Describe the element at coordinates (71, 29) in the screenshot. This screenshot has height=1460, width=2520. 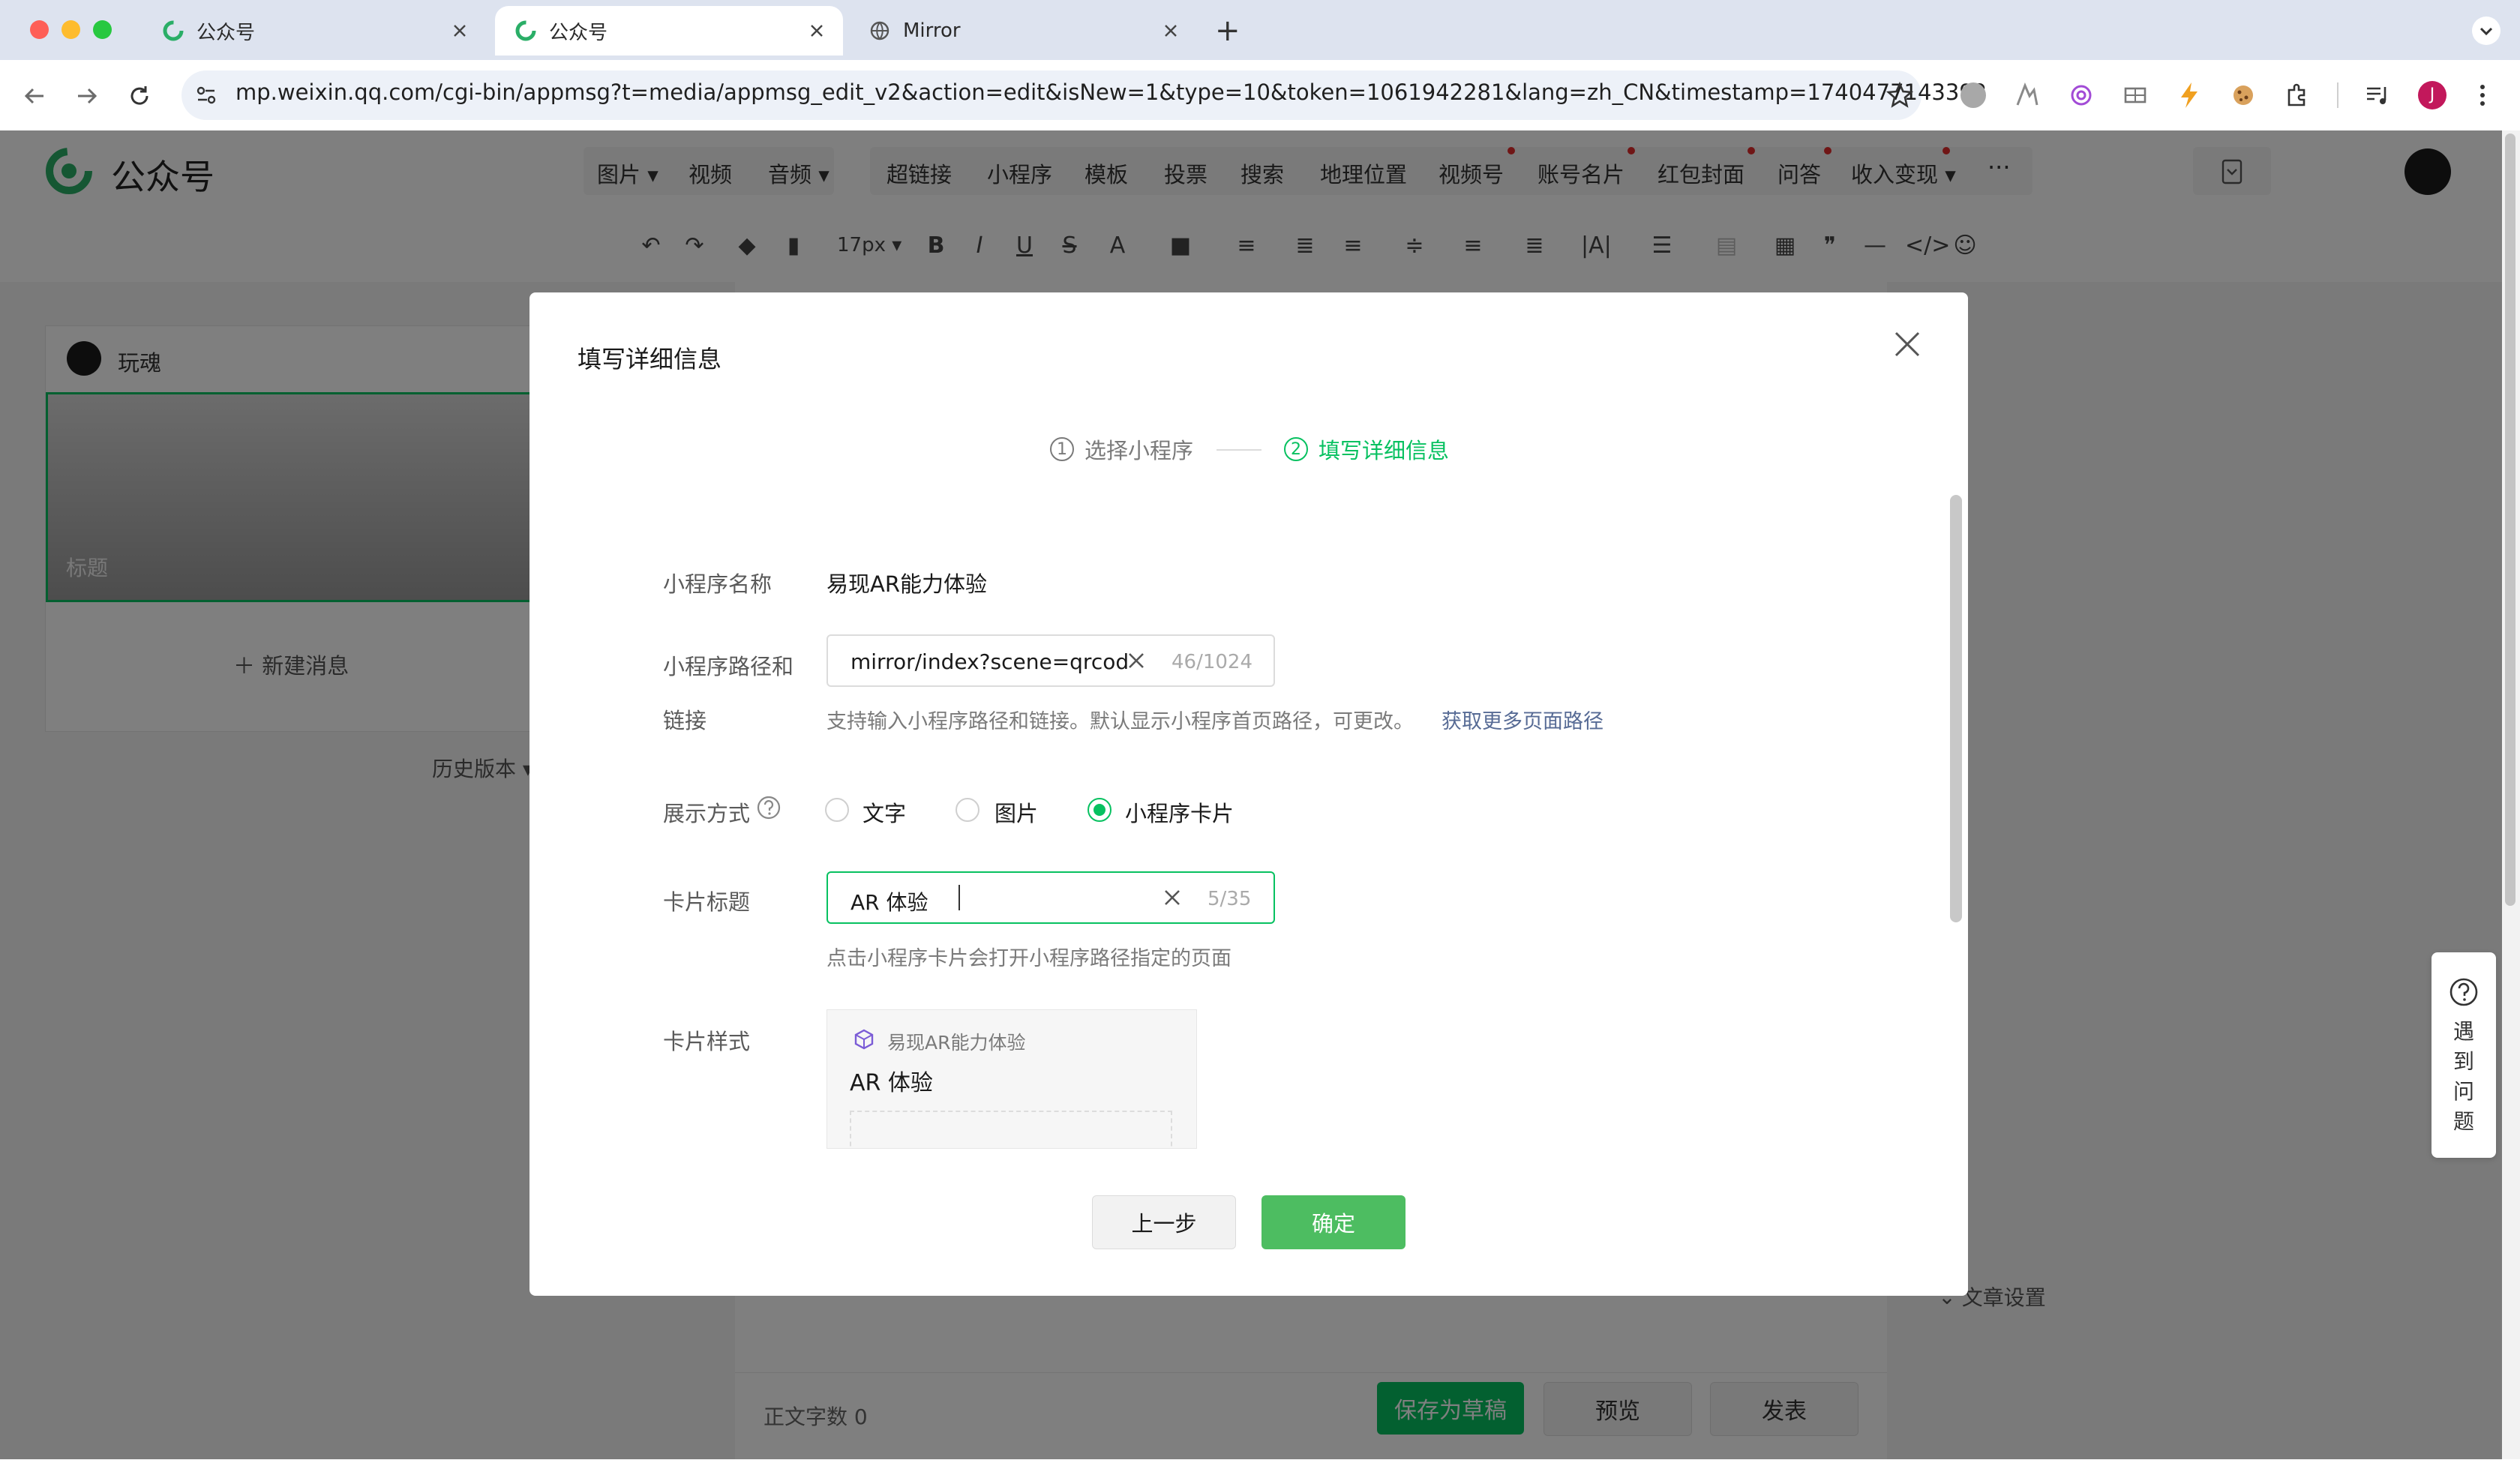
I see `minimize-window-button` at that location.